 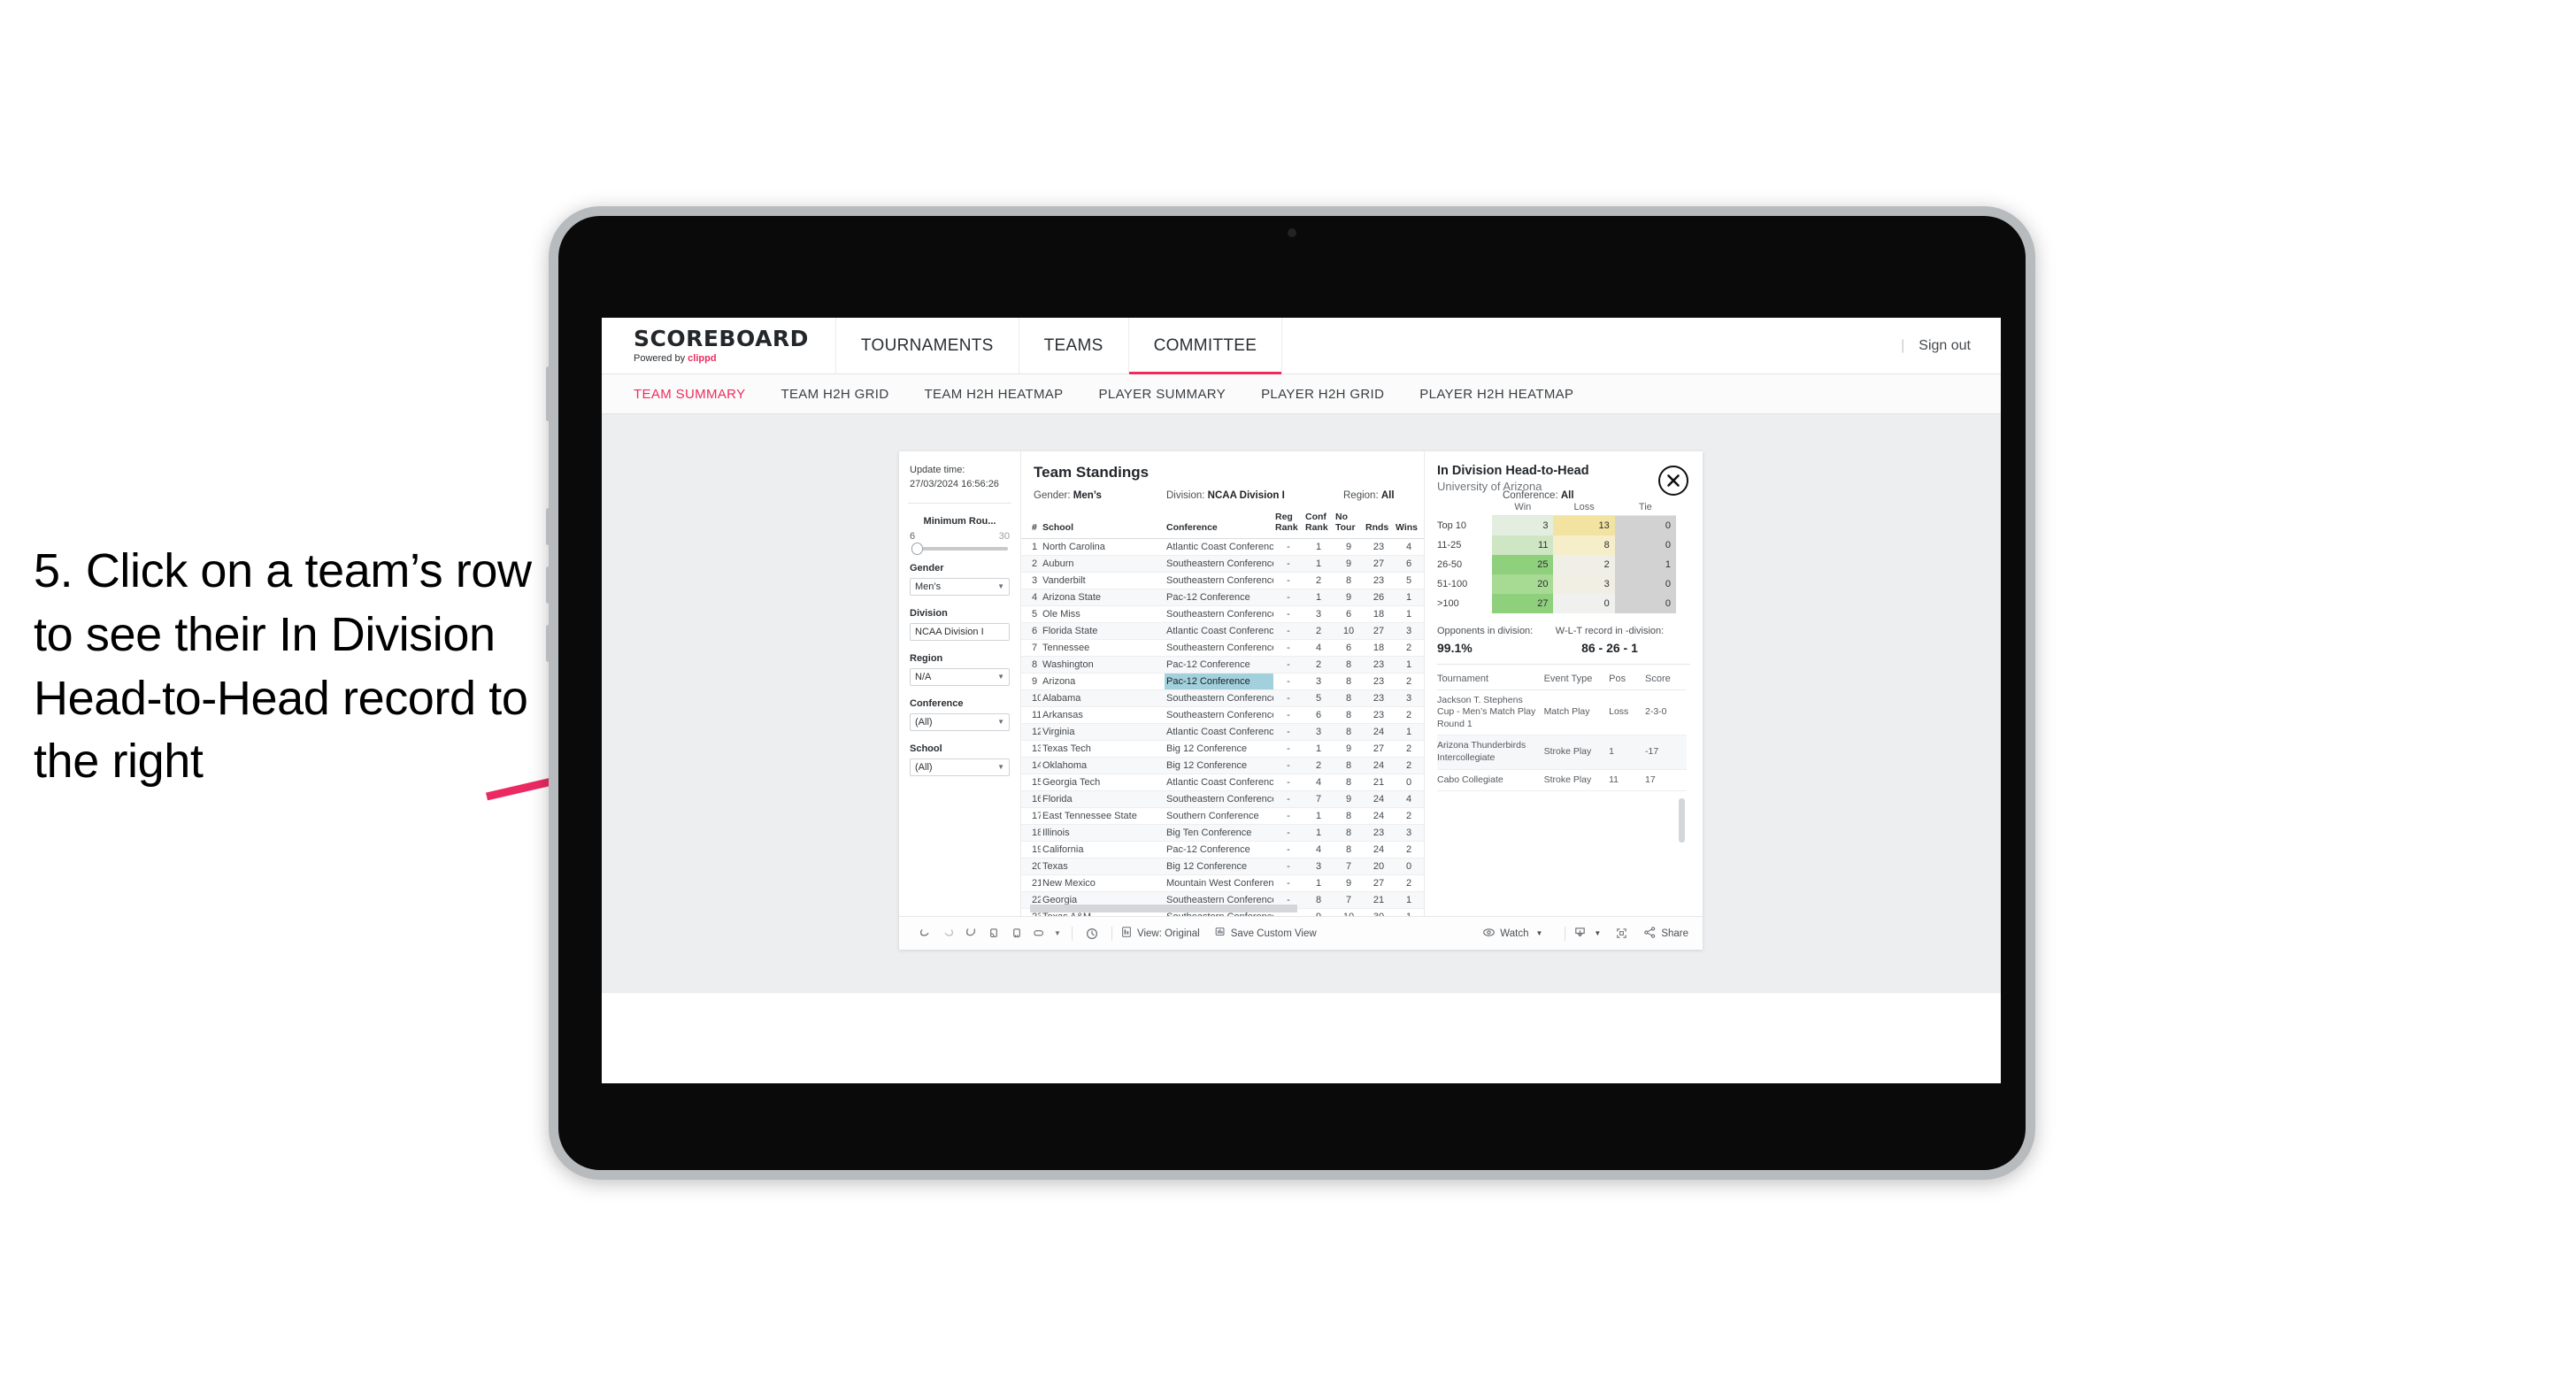 What do you see at coordinates (548, 585) in the screenshot?
I see `volume-down-button` at bounding box center [548, 585].